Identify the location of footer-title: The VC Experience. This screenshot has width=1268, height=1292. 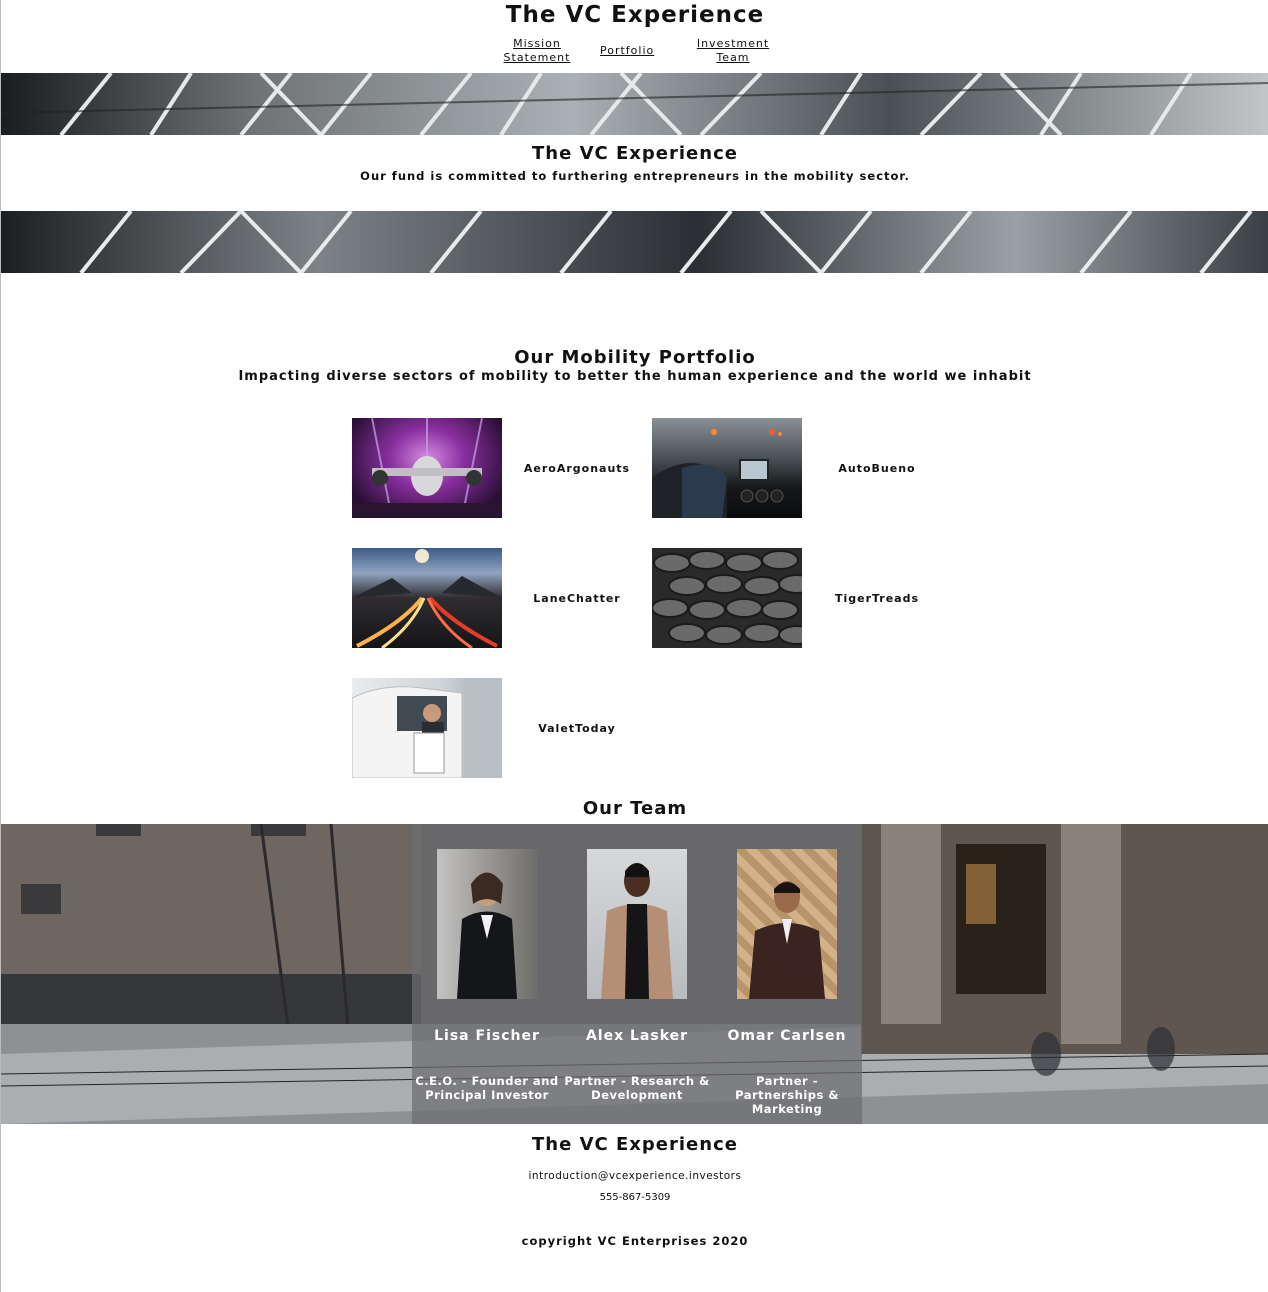
(635, 1144).